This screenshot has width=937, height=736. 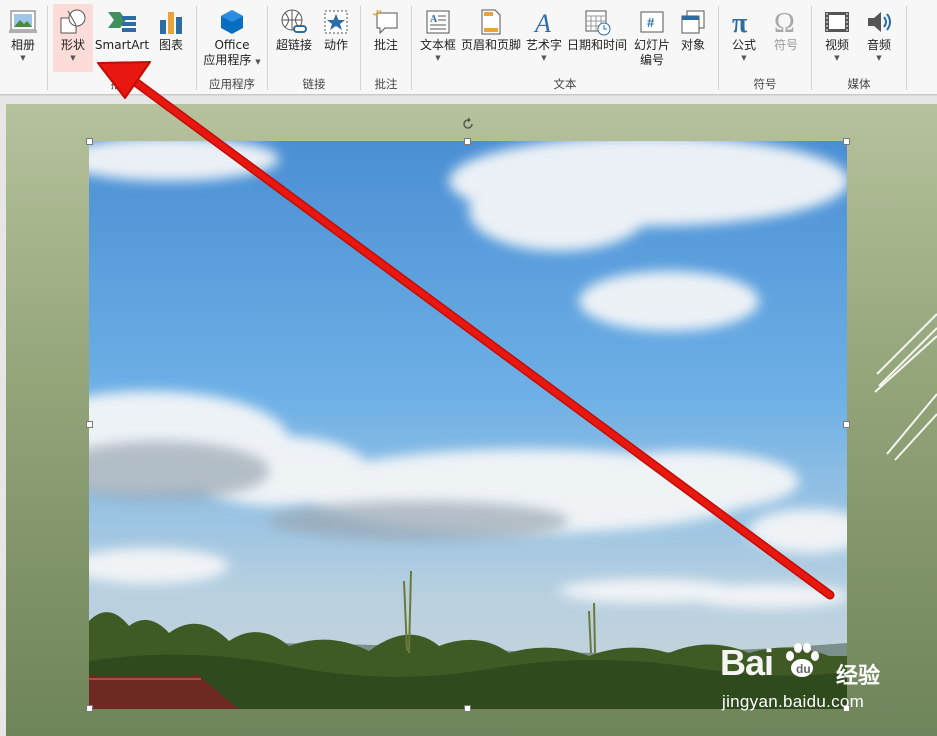 I want to click on textbox-button: A 文本框 ▼, so click(x=438, y=33).